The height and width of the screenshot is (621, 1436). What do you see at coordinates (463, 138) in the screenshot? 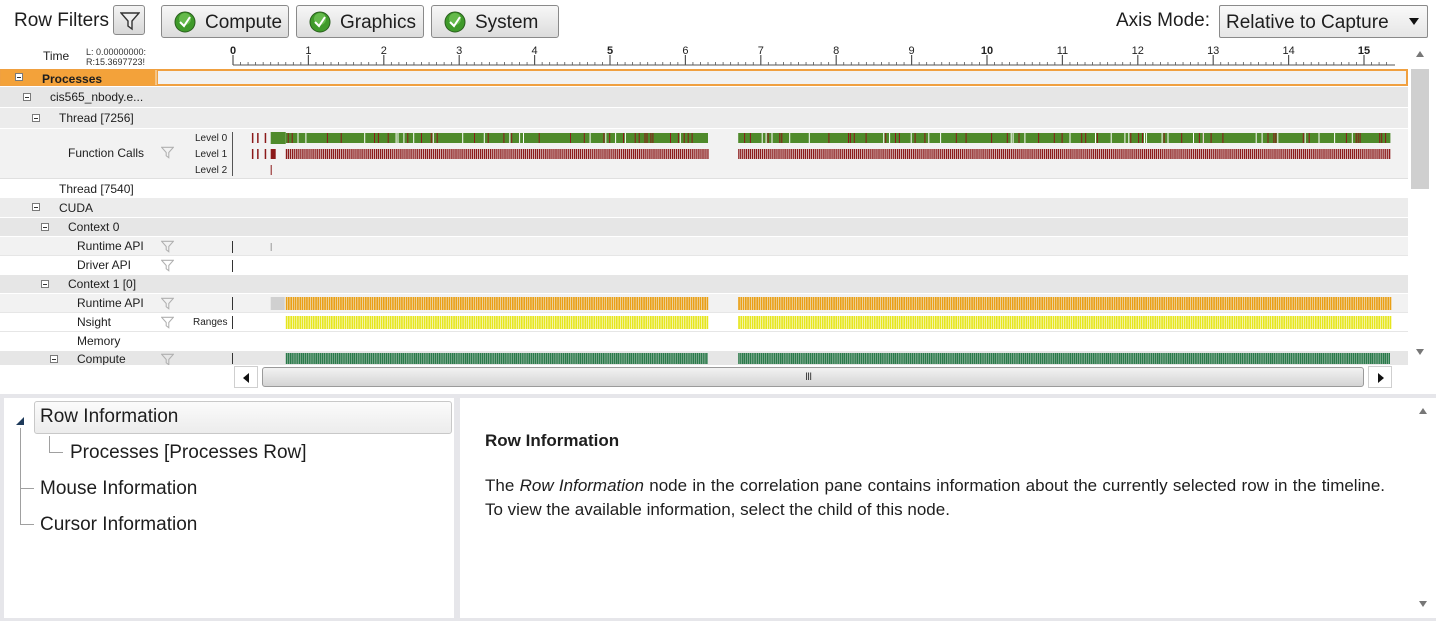
I see `level-0-gap` at bounding box center [463, 138].